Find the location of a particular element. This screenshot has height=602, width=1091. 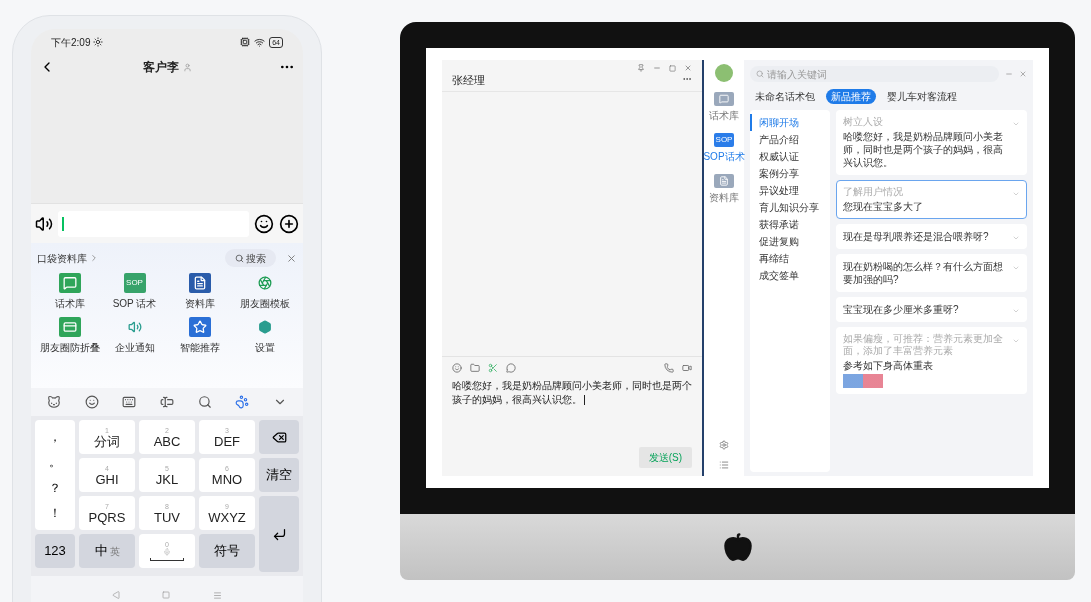

toolkit-item: 朋友圈防折叠 is located at coordinates (69, 336).